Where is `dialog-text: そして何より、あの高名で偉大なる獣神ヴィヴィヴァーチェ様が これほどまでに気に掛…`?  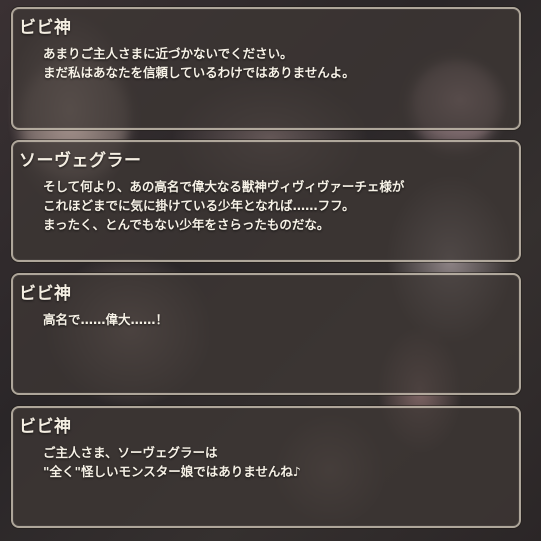
dialog-text: そして何より、あの高名で偉大なる獣神ヴィヴィヴァーチェ様が これほどまでに気に掛… is located at coordinates (223, 205).